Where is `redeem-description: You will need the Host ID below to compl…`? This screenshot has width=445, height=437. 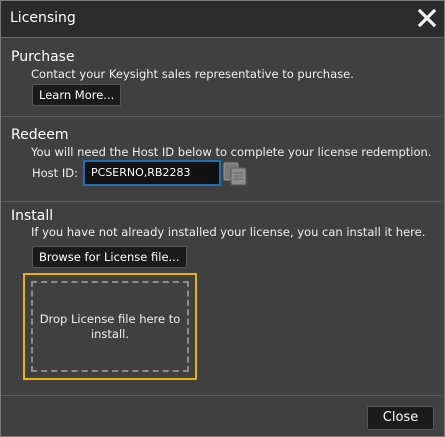
redeem-description: You will need the Host ID below to compl… is located at coordinates (231, 152).